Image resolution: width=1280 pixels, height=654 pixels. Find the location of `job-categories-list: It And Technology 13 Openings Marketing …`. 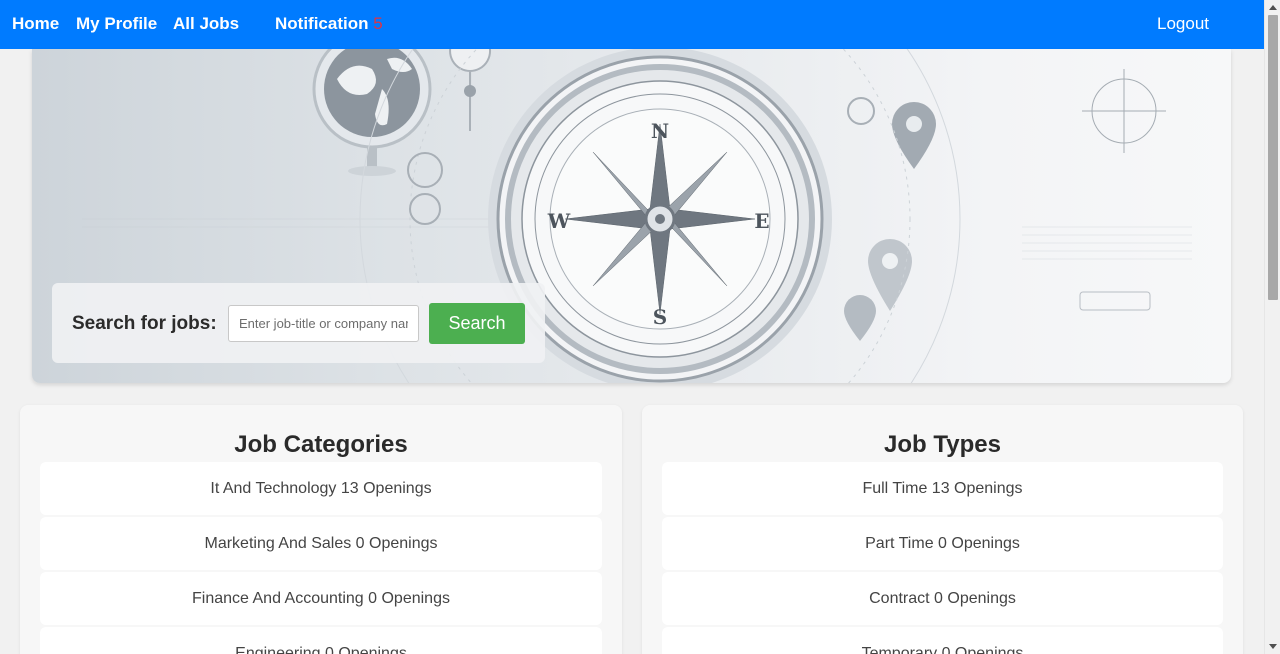

job-categories-list: It And Technology 13 Openings Marketing … is located at coordinates (321, 558).